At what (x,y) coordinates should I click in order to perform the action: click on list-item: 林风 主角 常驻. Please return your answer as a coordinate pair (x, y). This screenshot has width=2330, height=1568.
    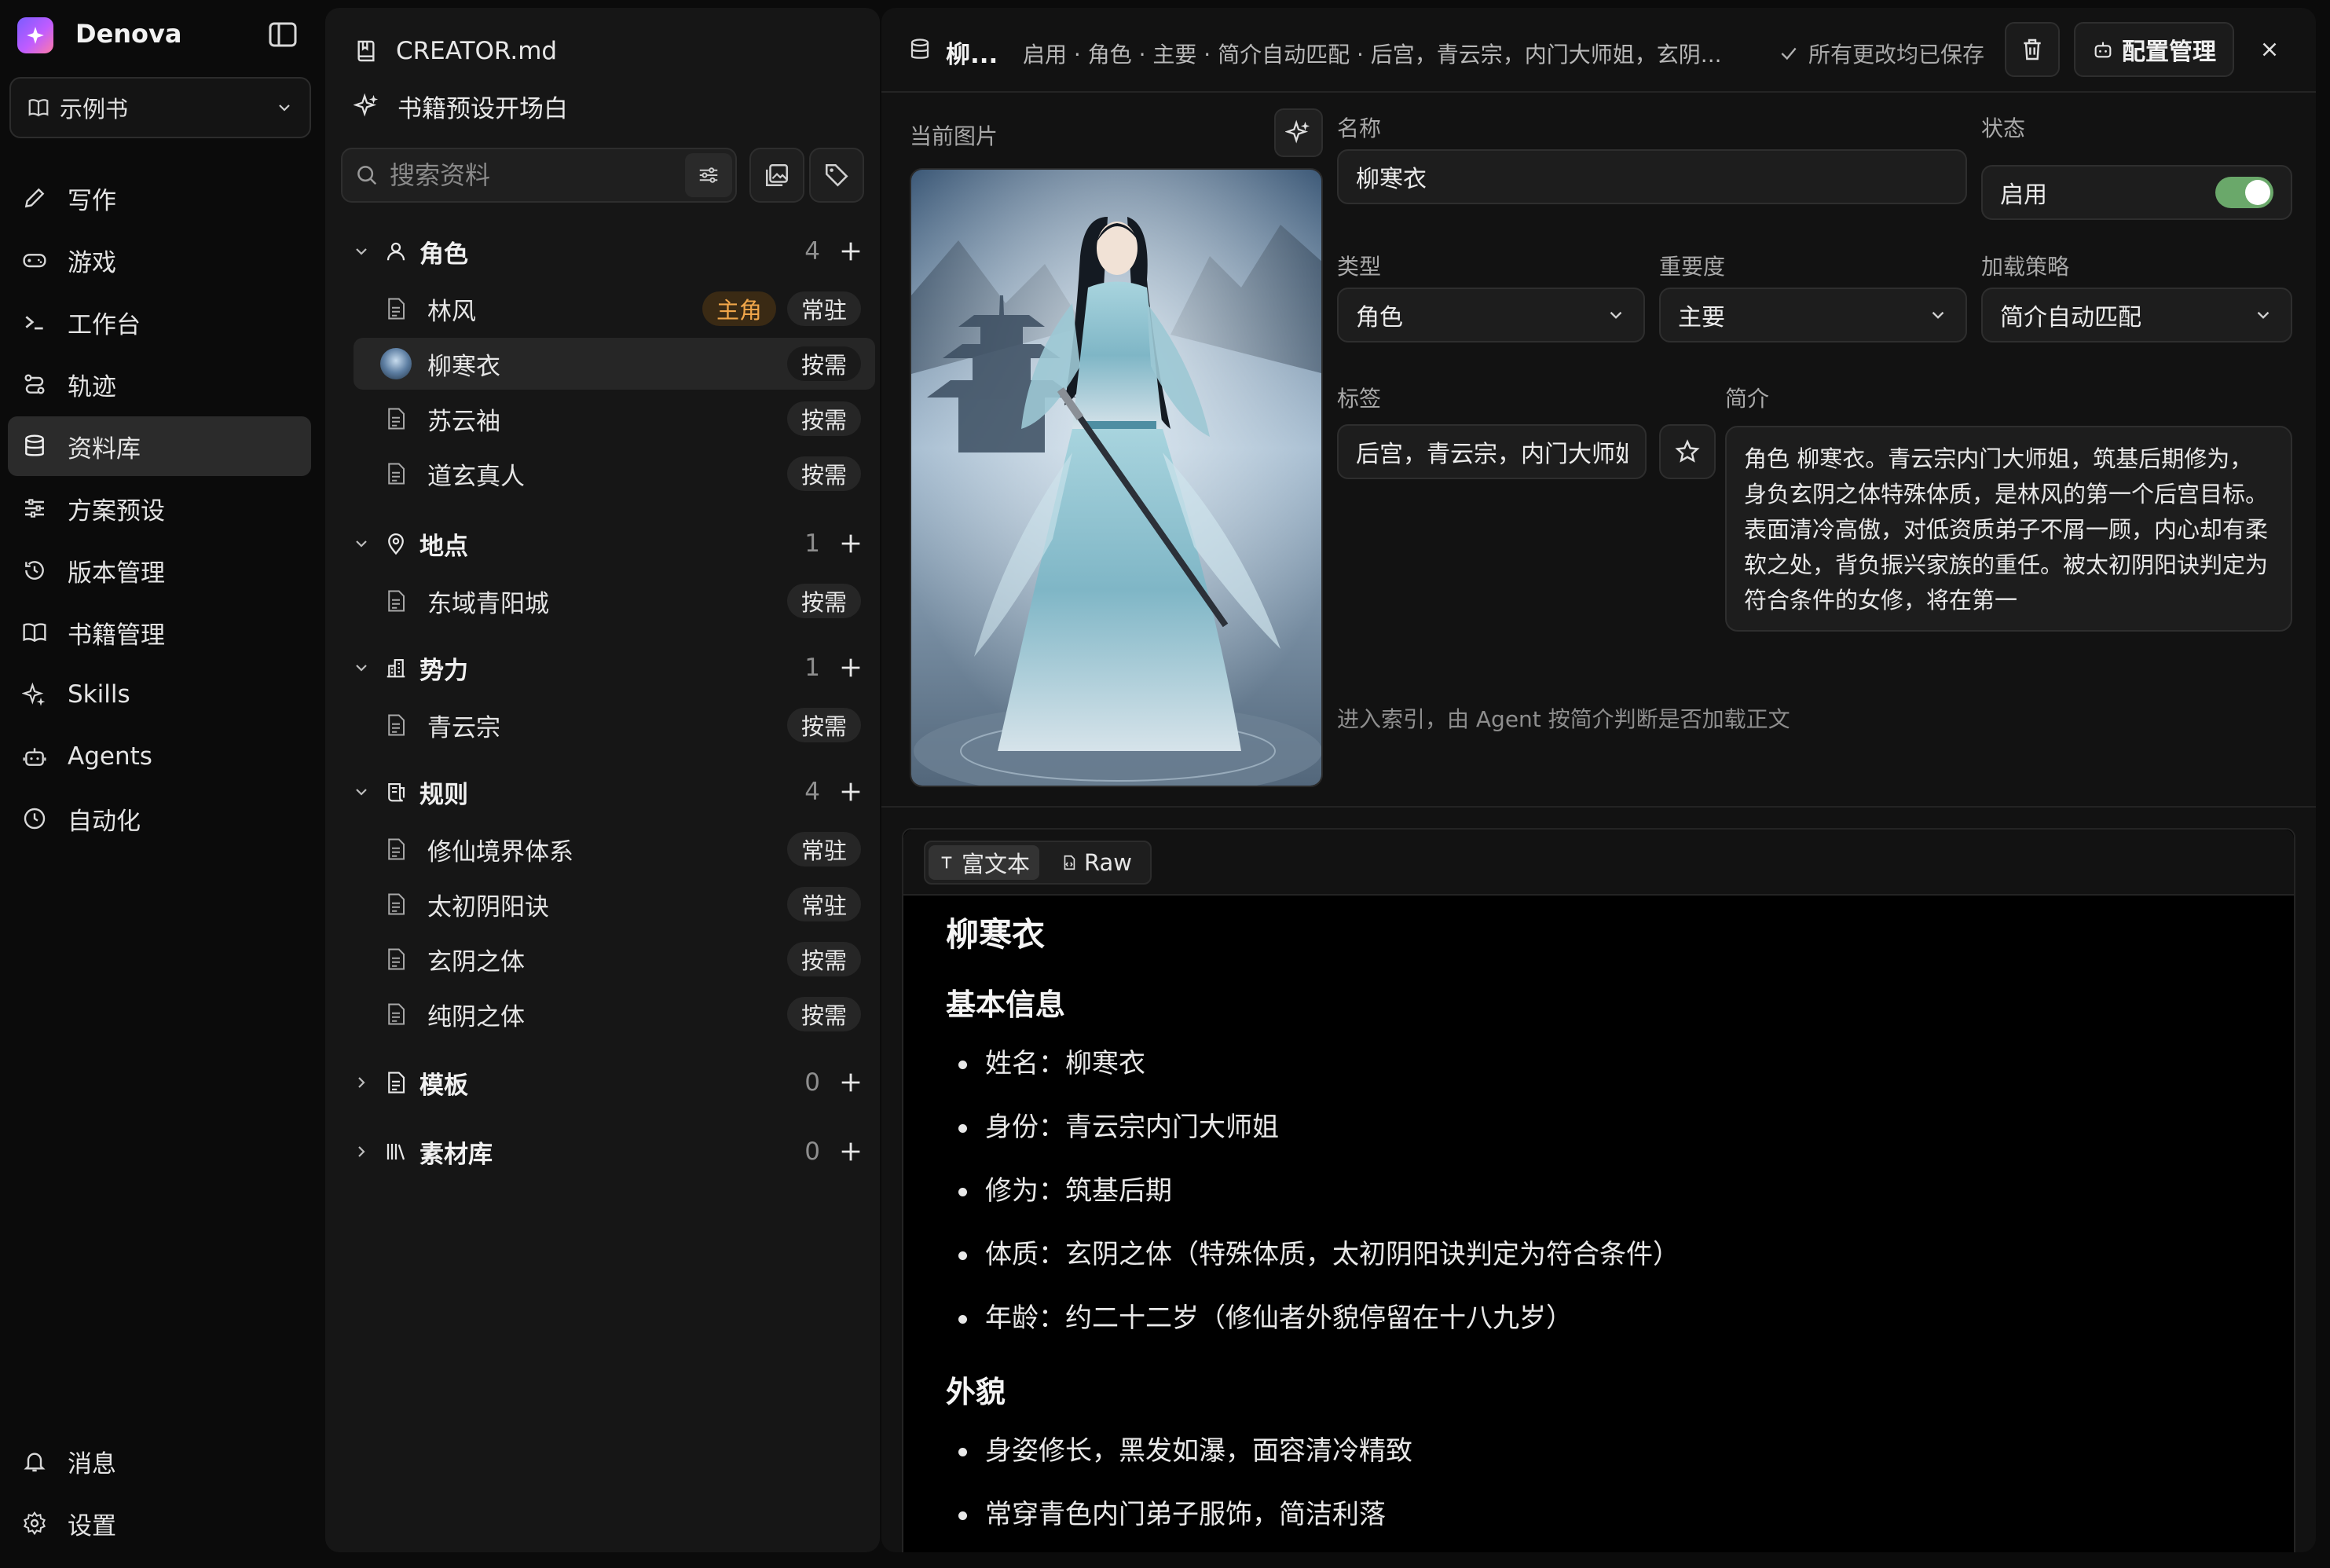
    Looking at the image, I should click on (614, 309).